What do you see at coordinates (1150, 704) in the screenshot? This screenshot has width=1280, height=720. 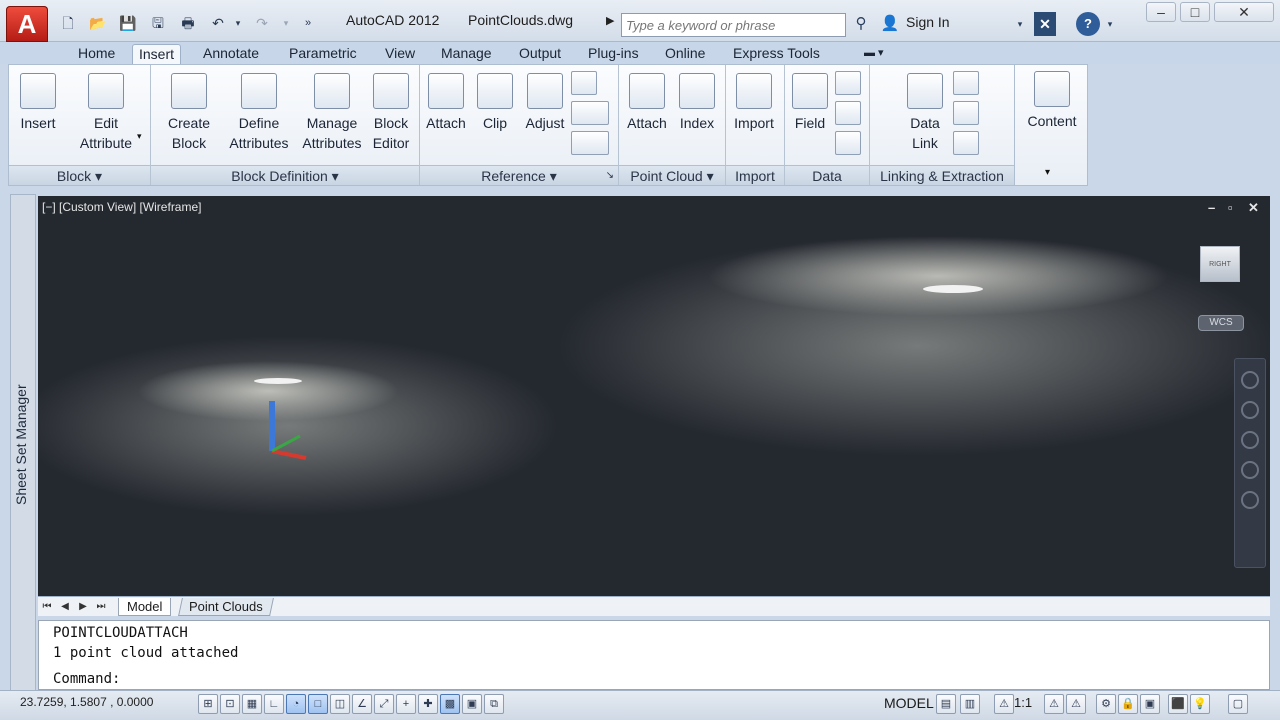 I see `hardware-acceleration-icon: ▣` at bounding box center [1150, 704].